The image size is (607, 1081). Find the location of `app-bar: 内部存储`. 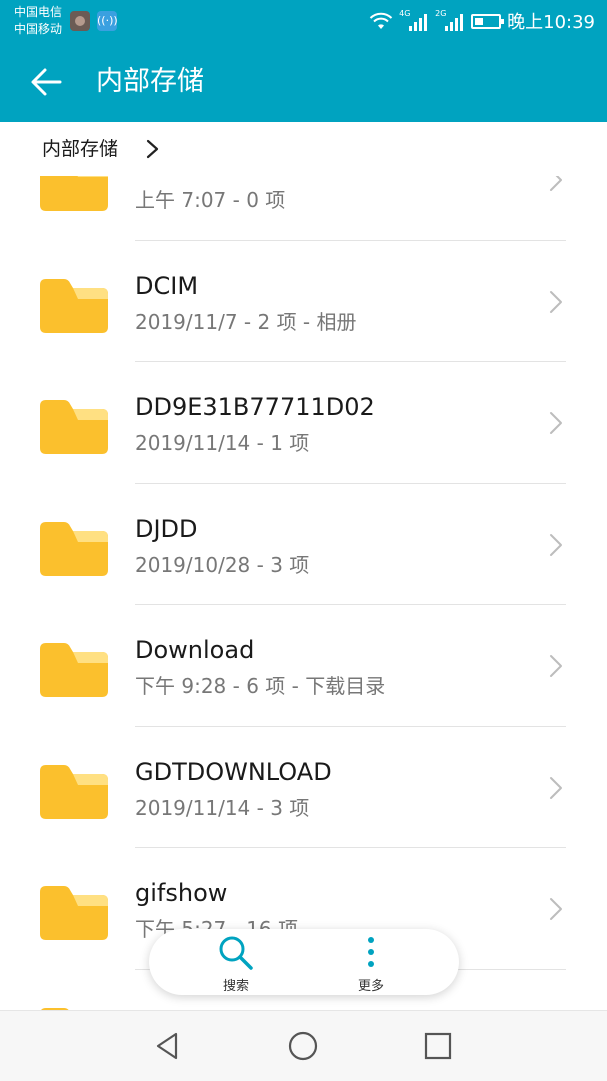

app-bar: 内部存储 is located at coordinates (303, 82).